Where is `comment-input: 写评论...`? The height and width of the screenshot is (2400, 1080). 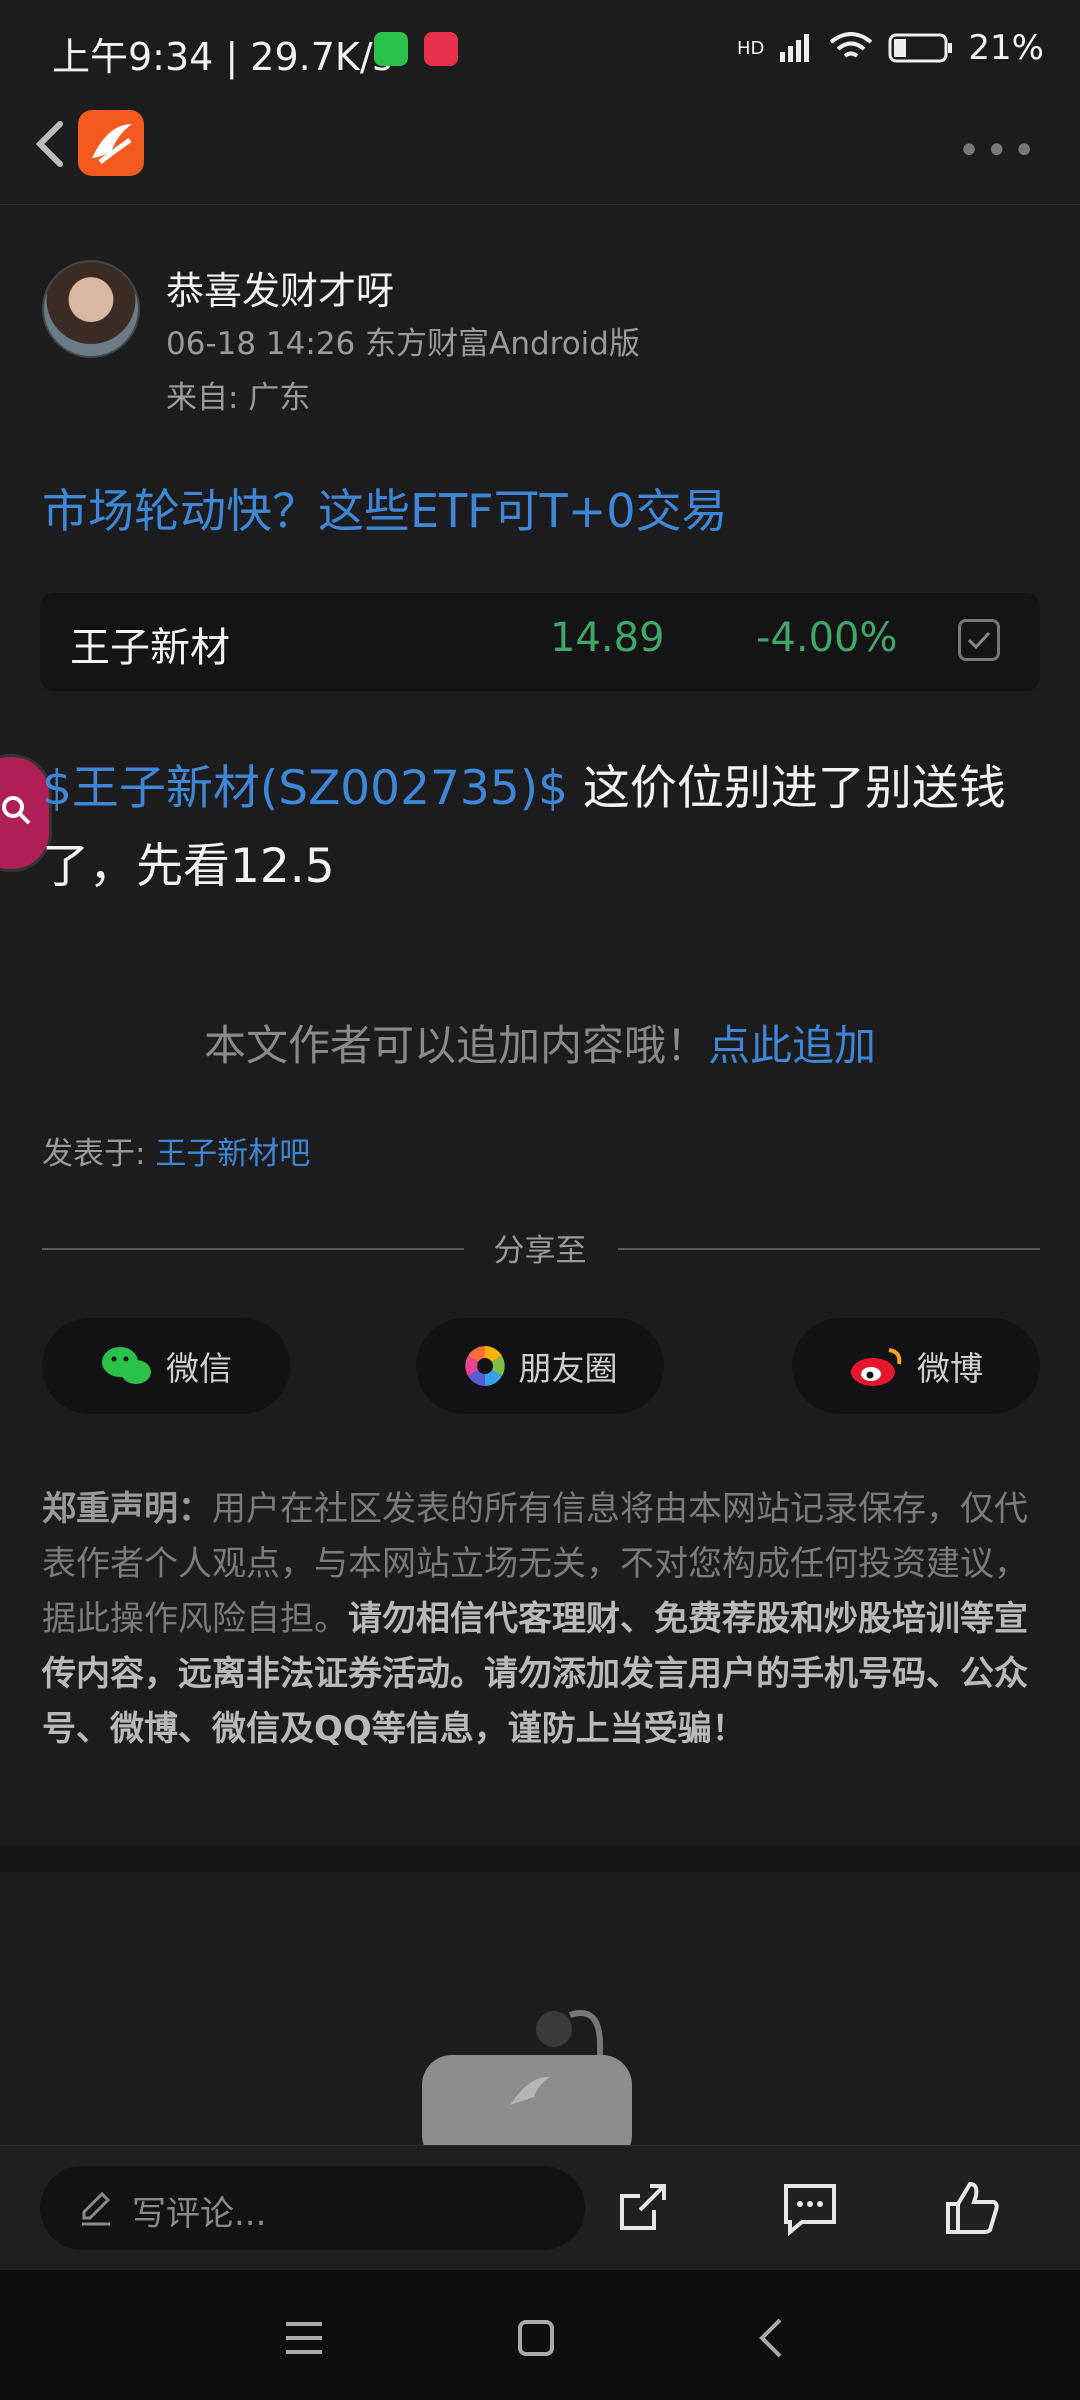
comment-input: 写评论... is located at coordinates (312, 2208).